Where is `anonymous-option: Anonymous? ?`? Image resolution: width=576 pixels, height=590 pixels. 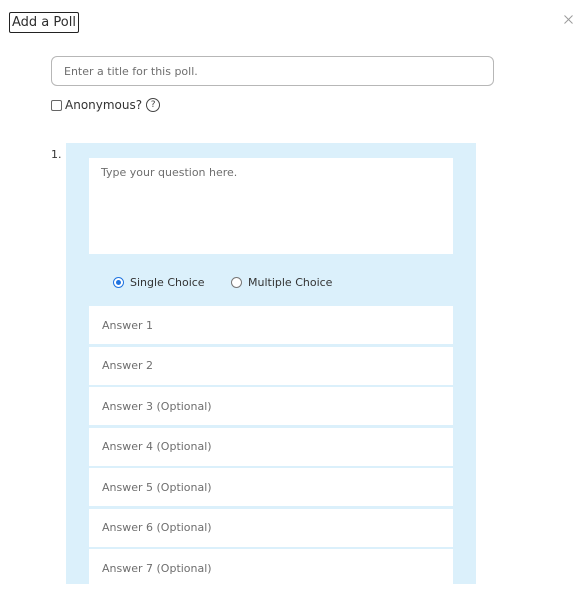 anonymous-option: Anonymous? ? is located at coordinates (106, 105).